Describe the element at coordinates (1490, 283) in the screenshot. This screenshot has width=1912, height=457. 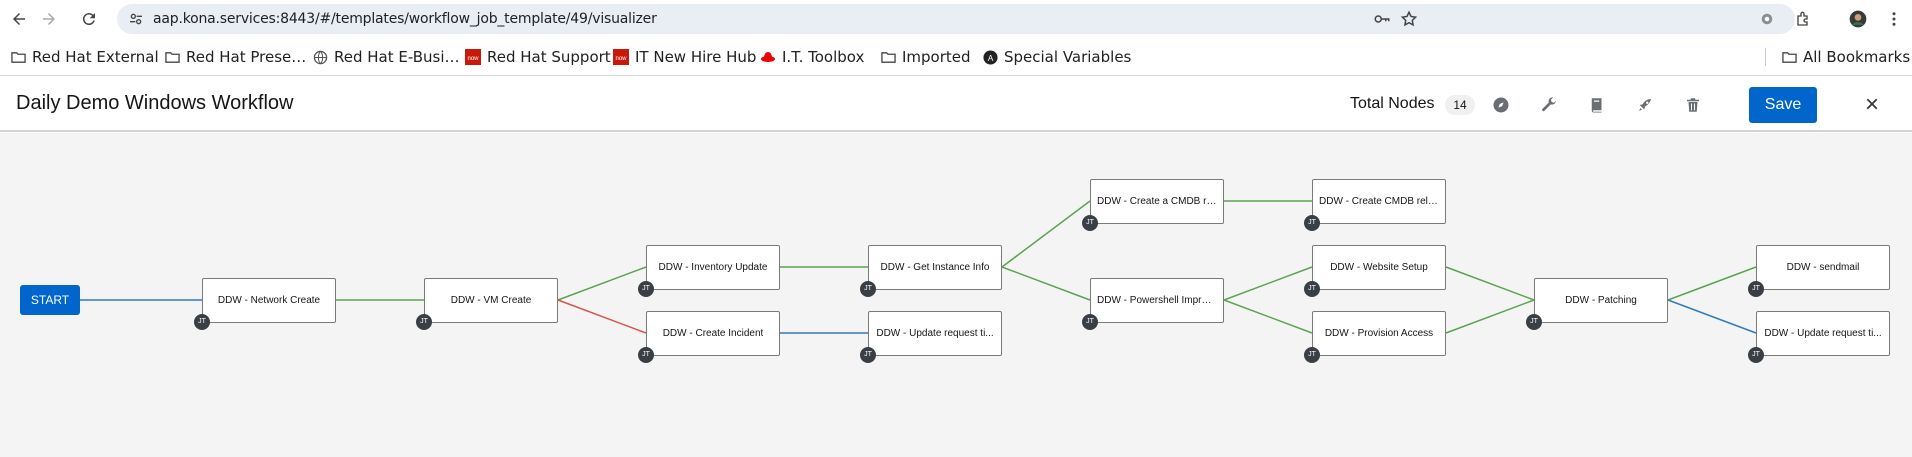
I see `link-website-patching` at that location.